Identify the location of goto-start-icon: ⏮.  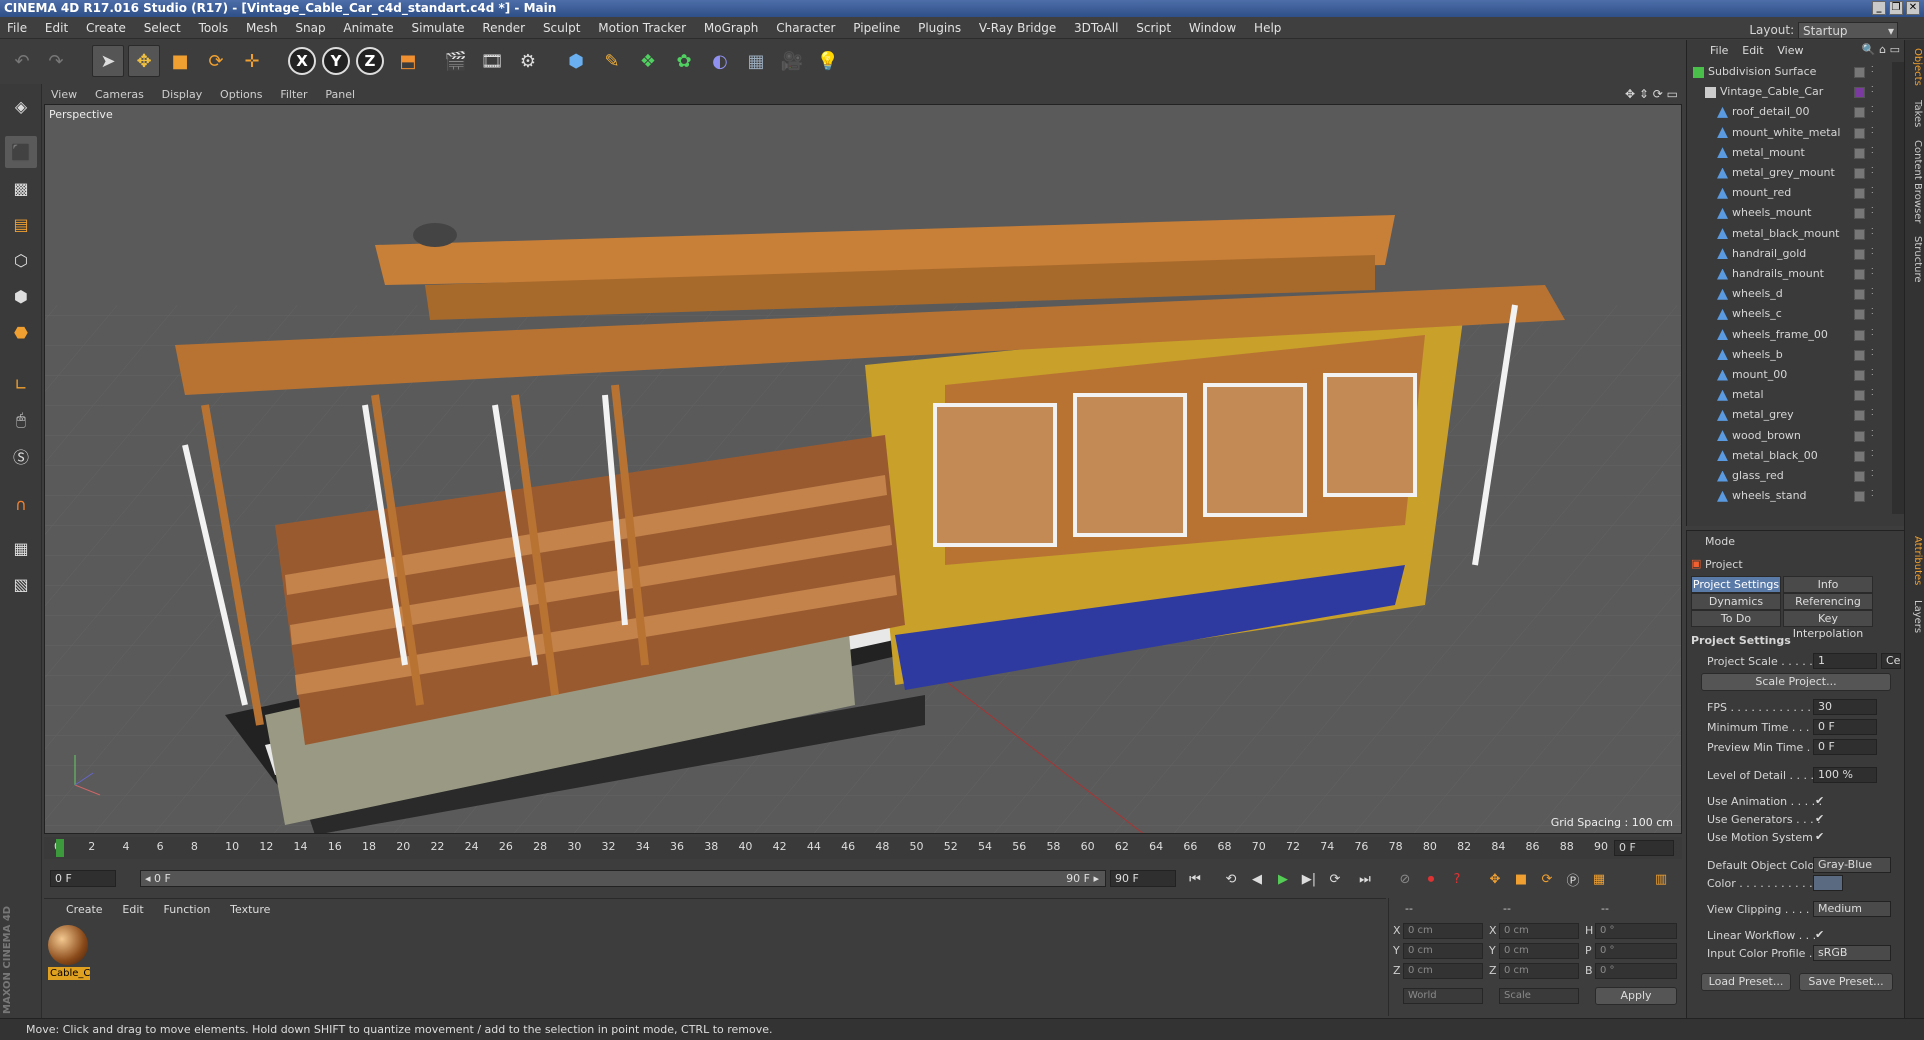
(1195, 879).